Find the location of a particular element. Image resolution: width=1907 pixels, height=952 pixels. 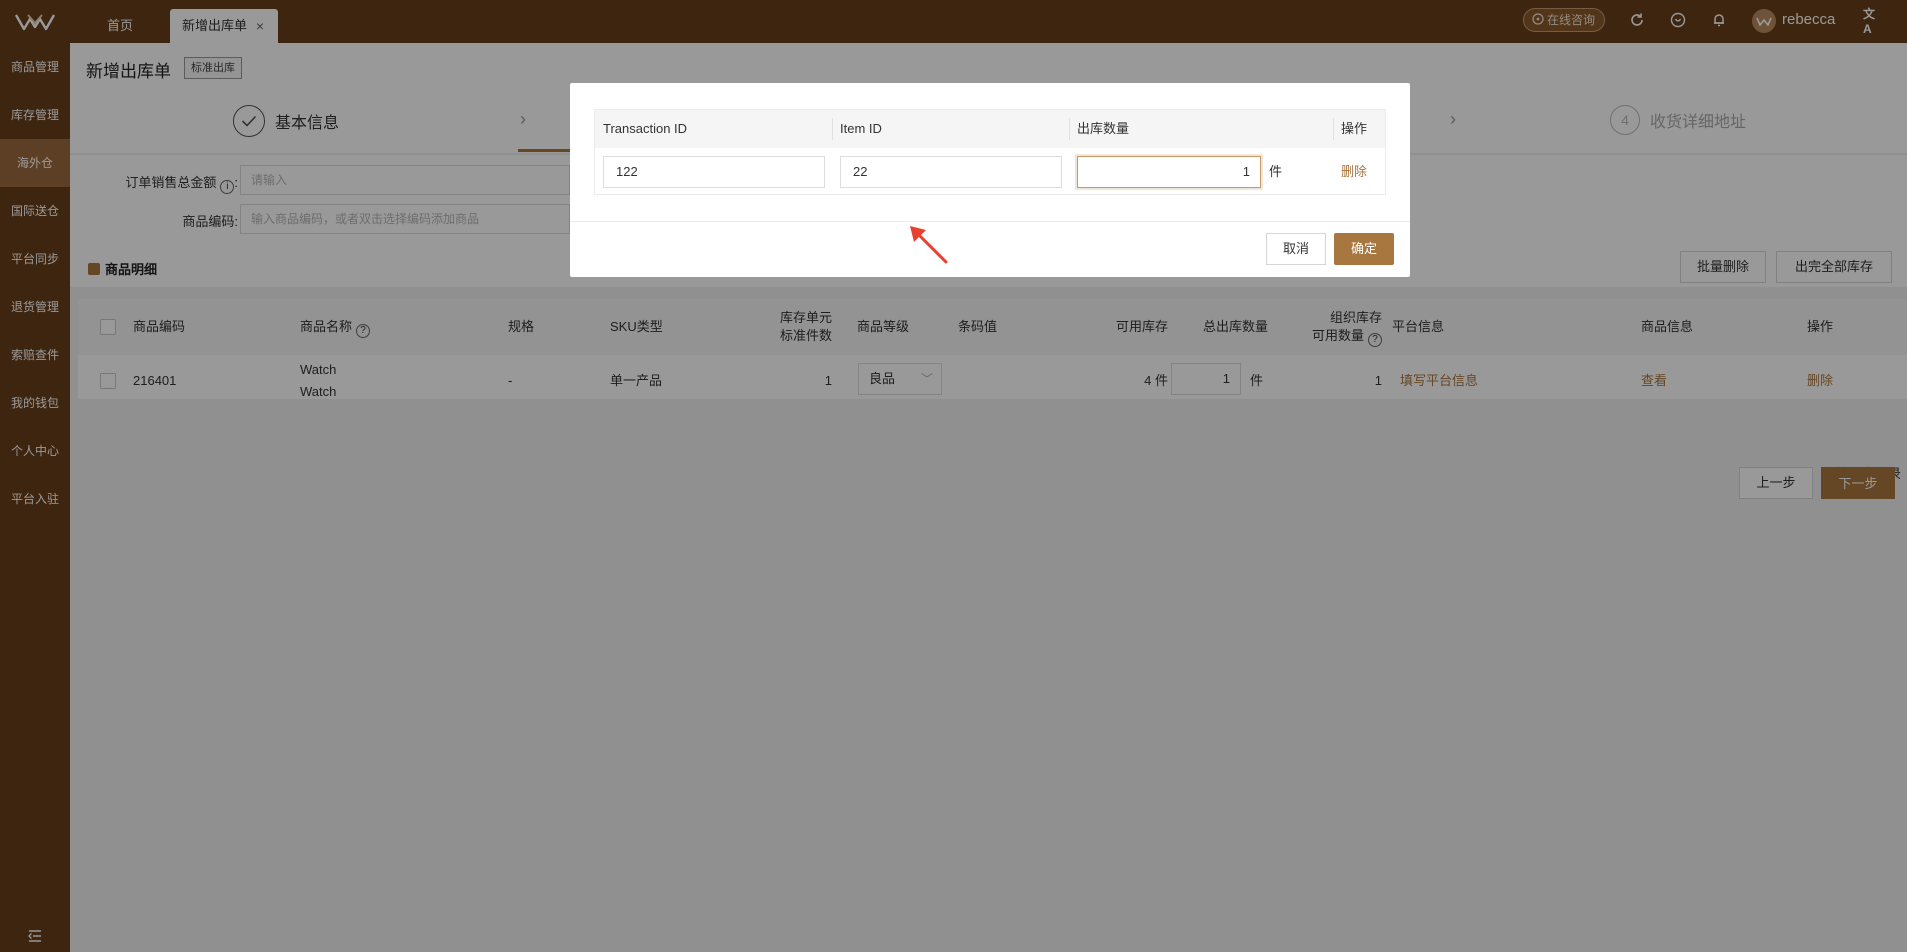

transaction-id-input: 122 is located at coordinates (714, 172).